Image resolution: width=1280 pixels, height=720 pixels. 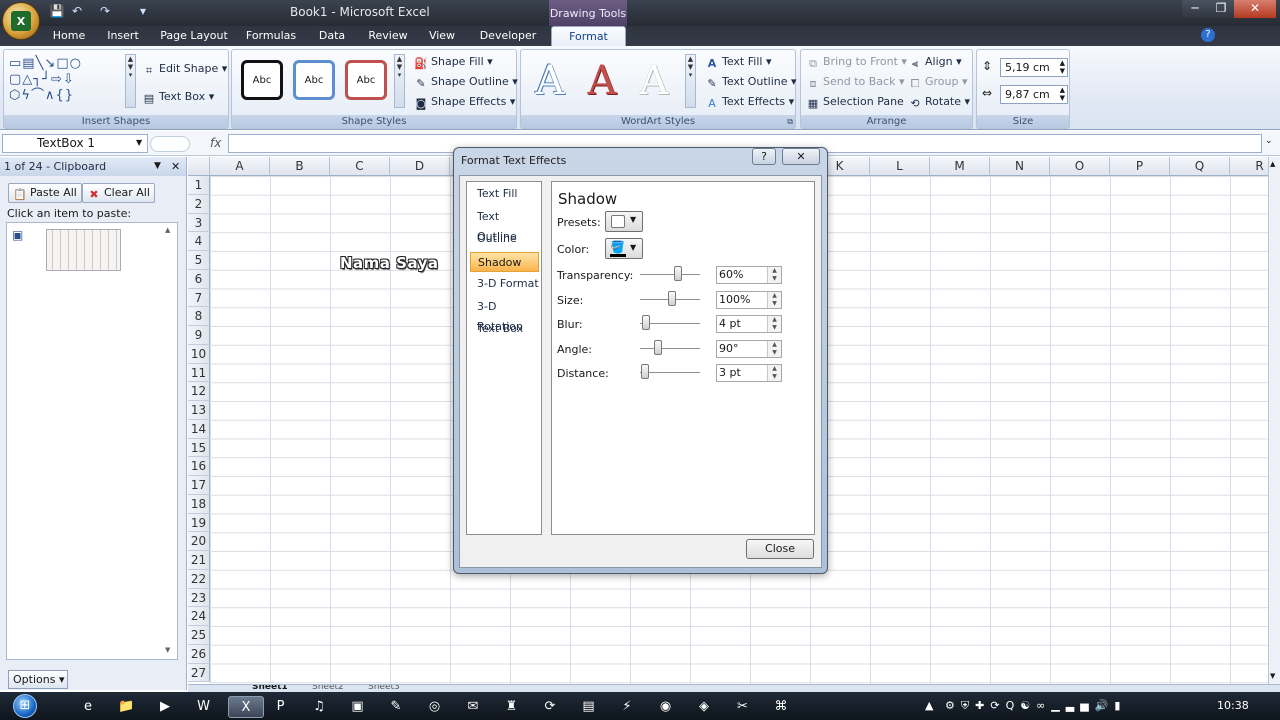 I want to click on dialog-help-button: ?, so click(x=764, y=156).